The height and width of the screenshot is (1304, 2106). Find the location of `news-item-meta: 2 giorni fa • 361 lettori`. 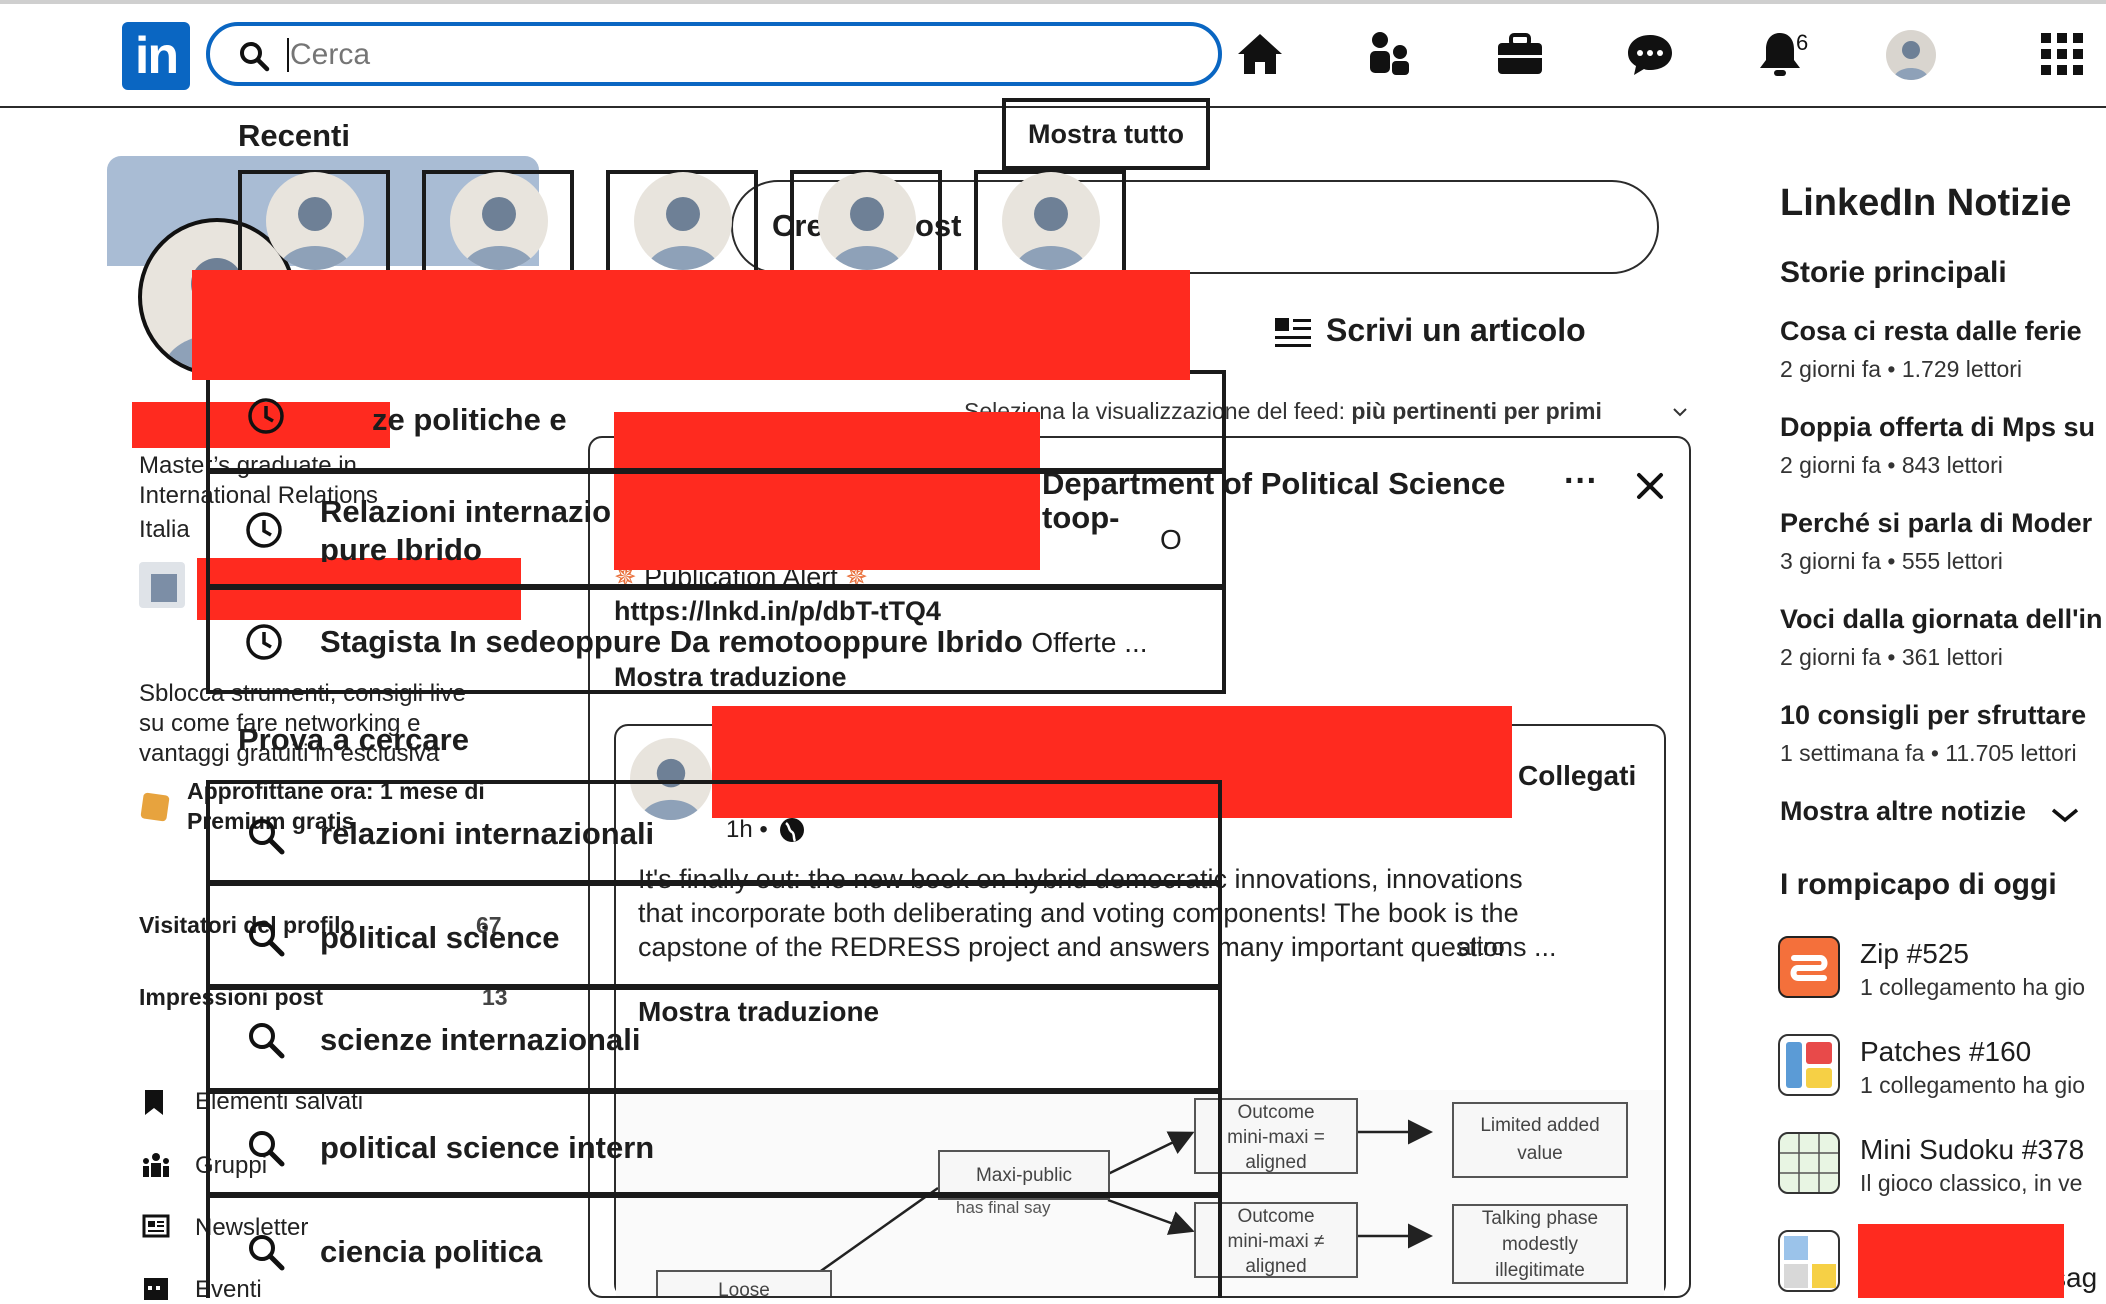

news-item-meta: 2 giorni fa • 361 lettori is located at coordinates (1891, 657).